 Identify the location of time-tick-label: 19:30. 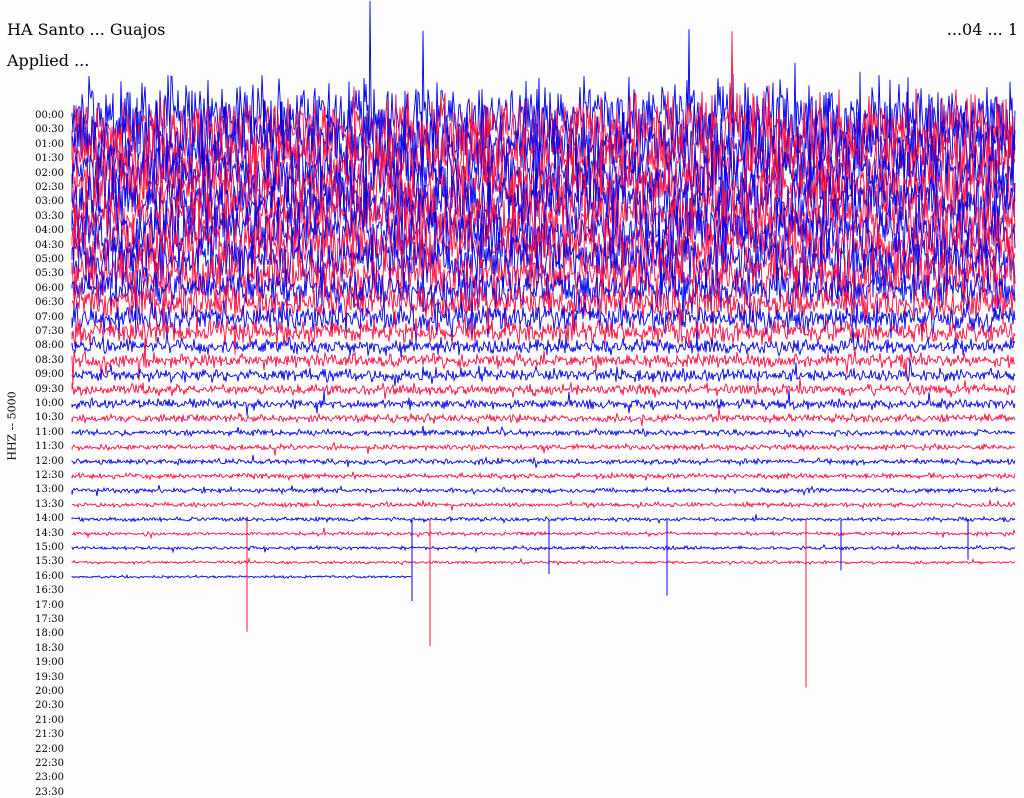
(49, 677).